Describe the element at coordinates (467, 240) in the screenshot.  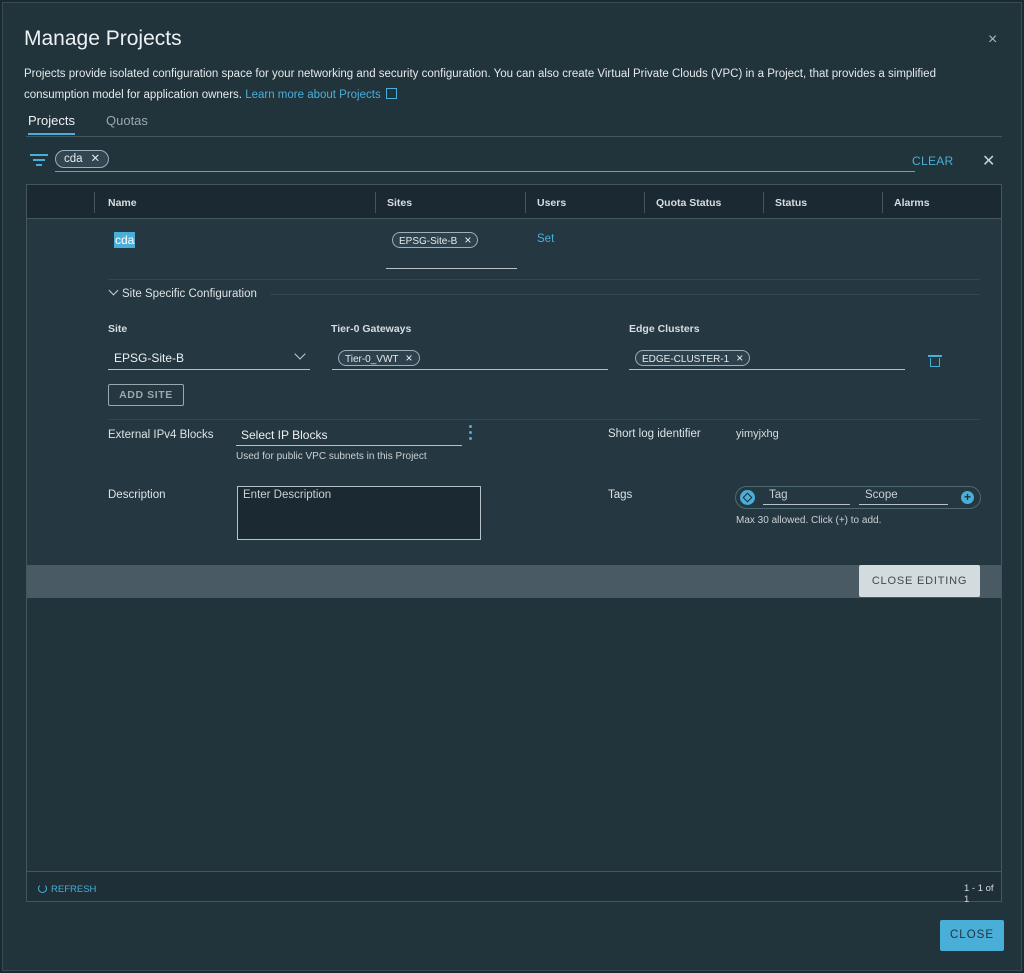
I see `site-chip-remove-icon: ×` at that location.